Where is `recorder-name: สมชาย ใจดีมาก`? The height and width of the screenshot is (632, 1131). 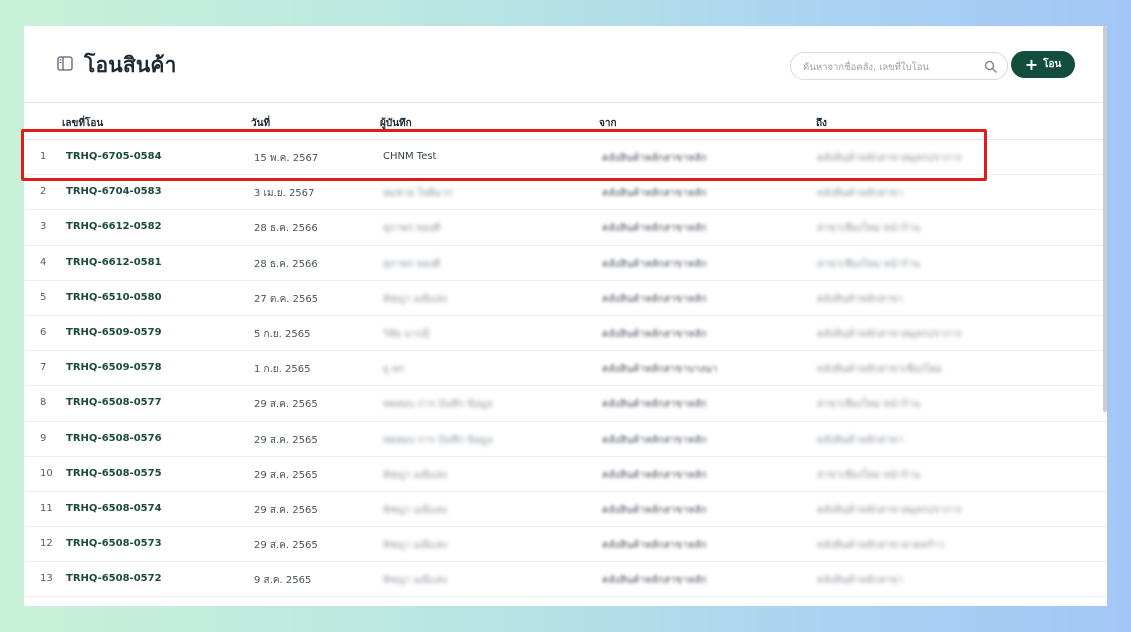
recorder-name: สมชาย ใจดีมาก is located at coordinates (418, 194).